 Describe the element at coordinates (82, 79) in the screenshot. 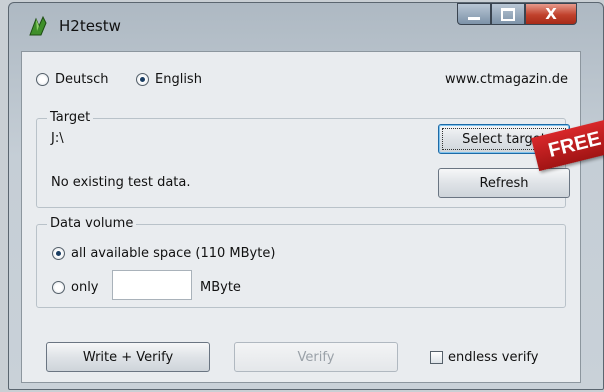

I see `radio-deutsch-label: Deutsch` at that location.